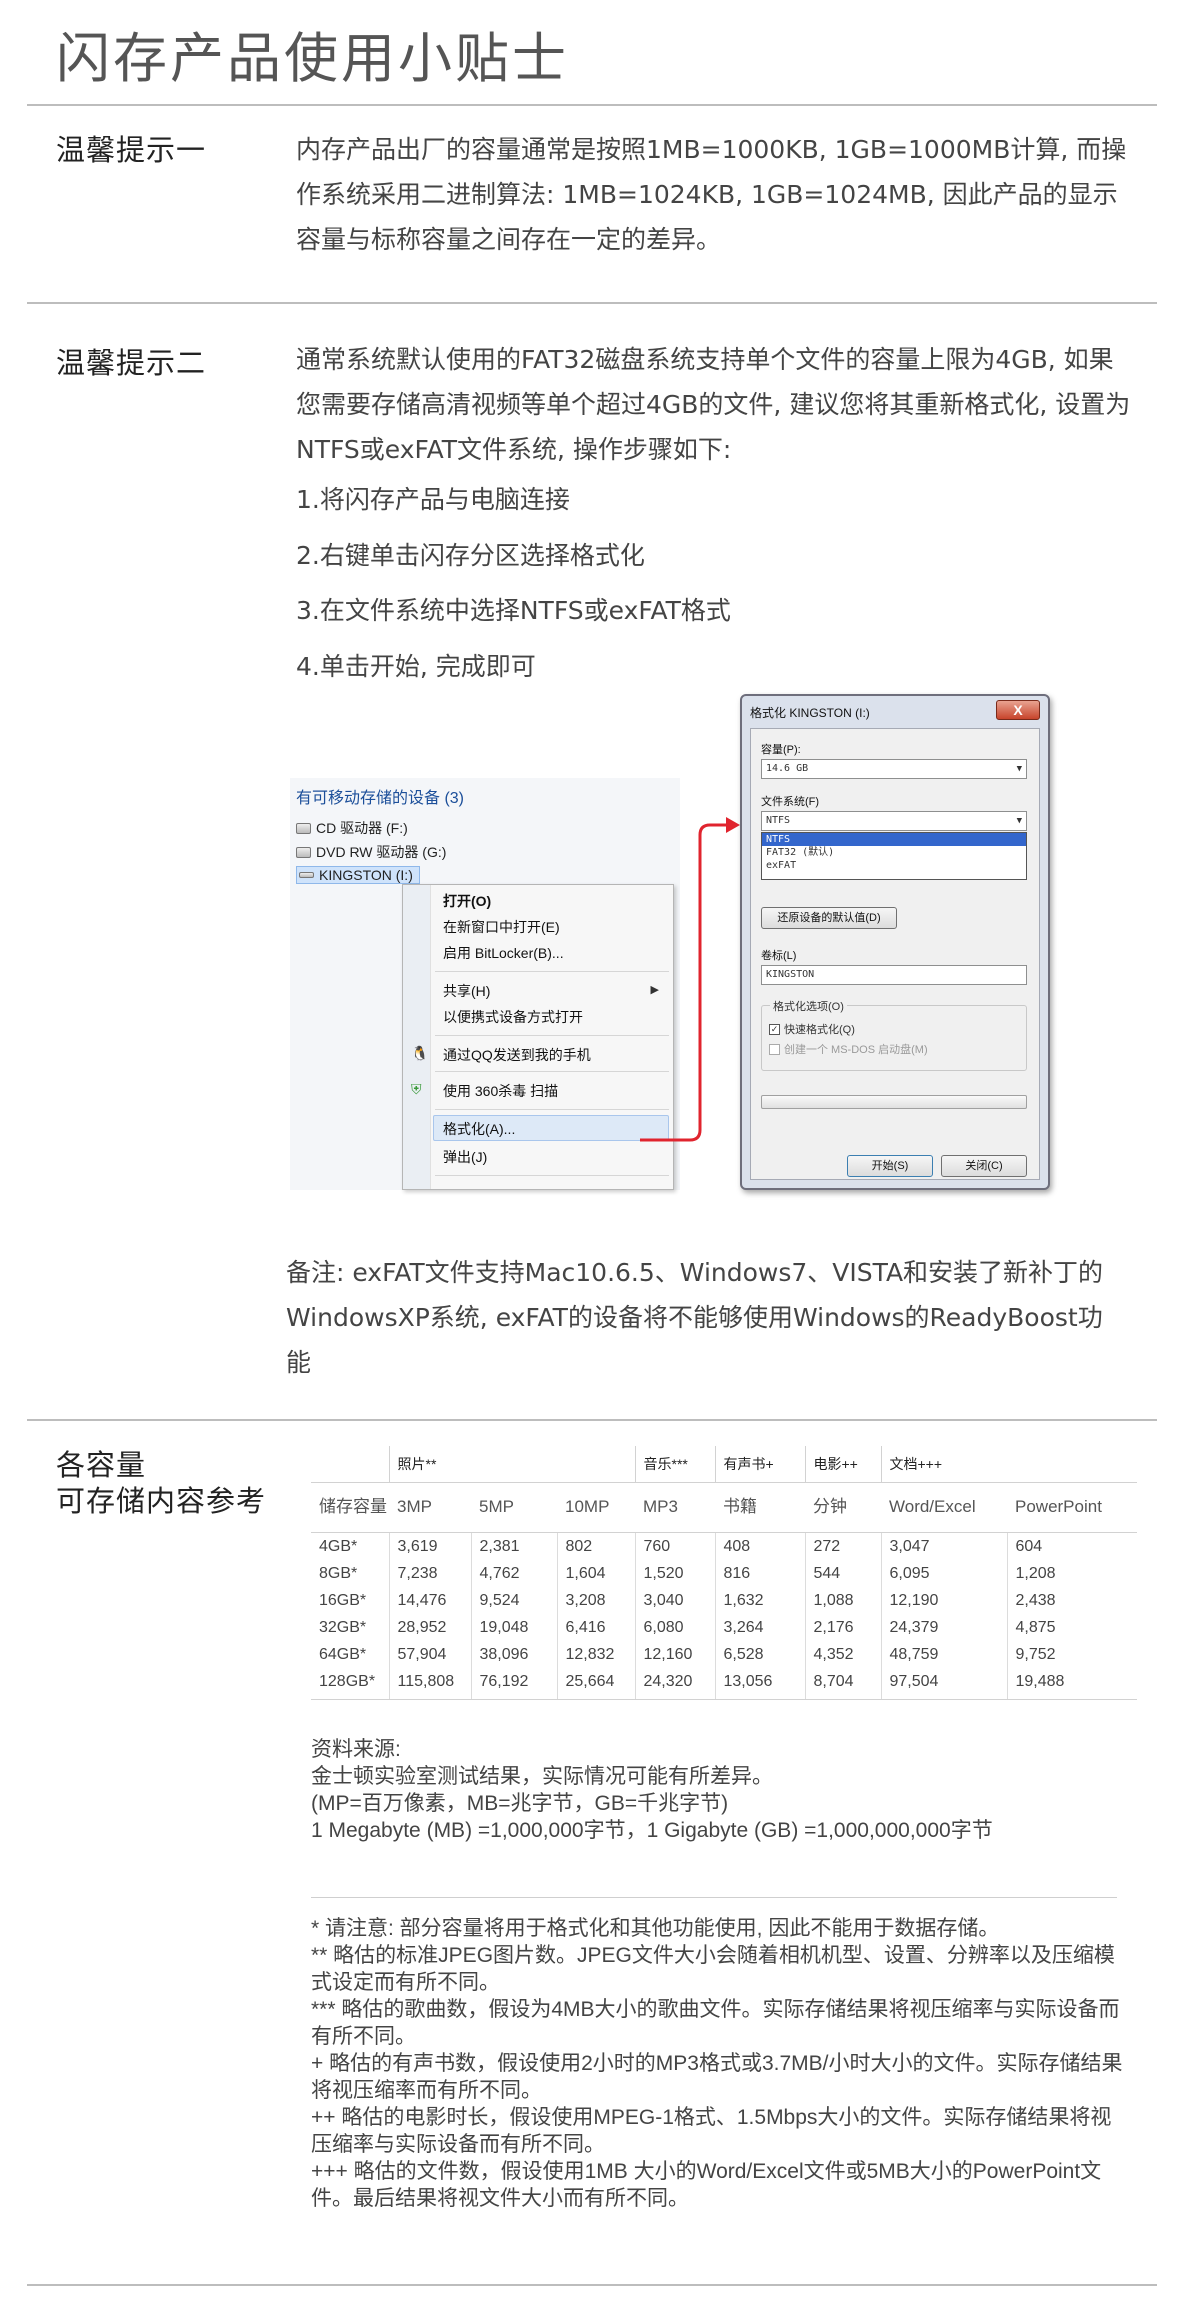  I want to click on group-movie: 电影++, so click(842, 1464).